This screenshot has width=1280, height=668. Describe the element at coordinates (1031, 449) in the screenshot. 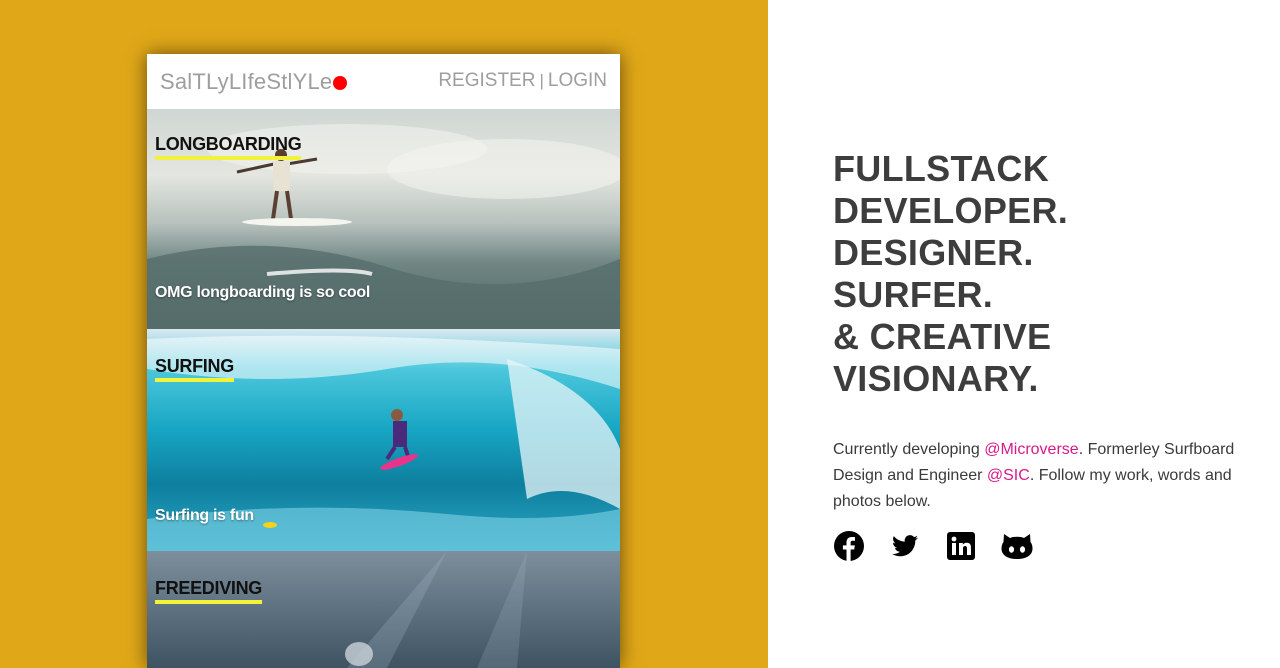

I see `microverse-link: @Microverse` at that location.